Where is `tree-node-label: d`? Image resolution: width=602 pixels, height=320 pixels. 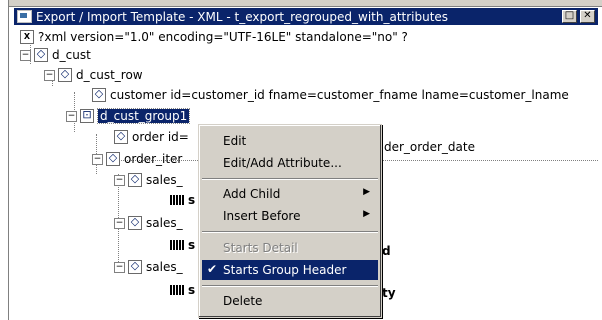 tree-node-label: d is located at coordinates (386, 251).